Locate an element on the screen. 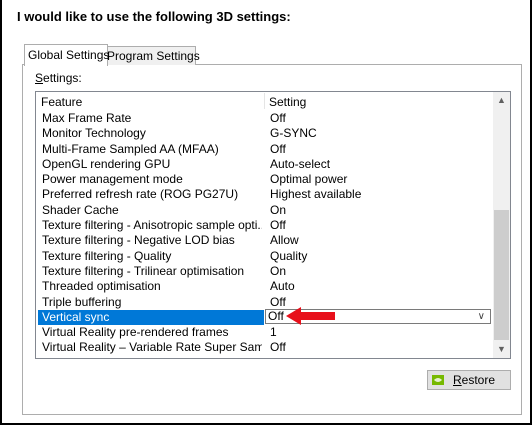 Image resolution: width=532 pixels, height=425 pixels. red-arrow-icon is located at coordinates (310, 316).